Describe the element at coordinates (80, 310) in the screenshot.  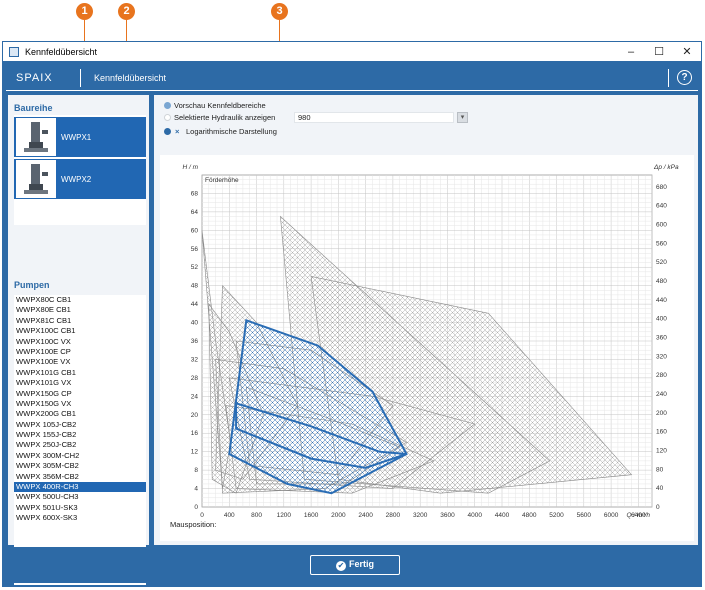
I see `pump-list-item: WWPX80E CB1` at that location.